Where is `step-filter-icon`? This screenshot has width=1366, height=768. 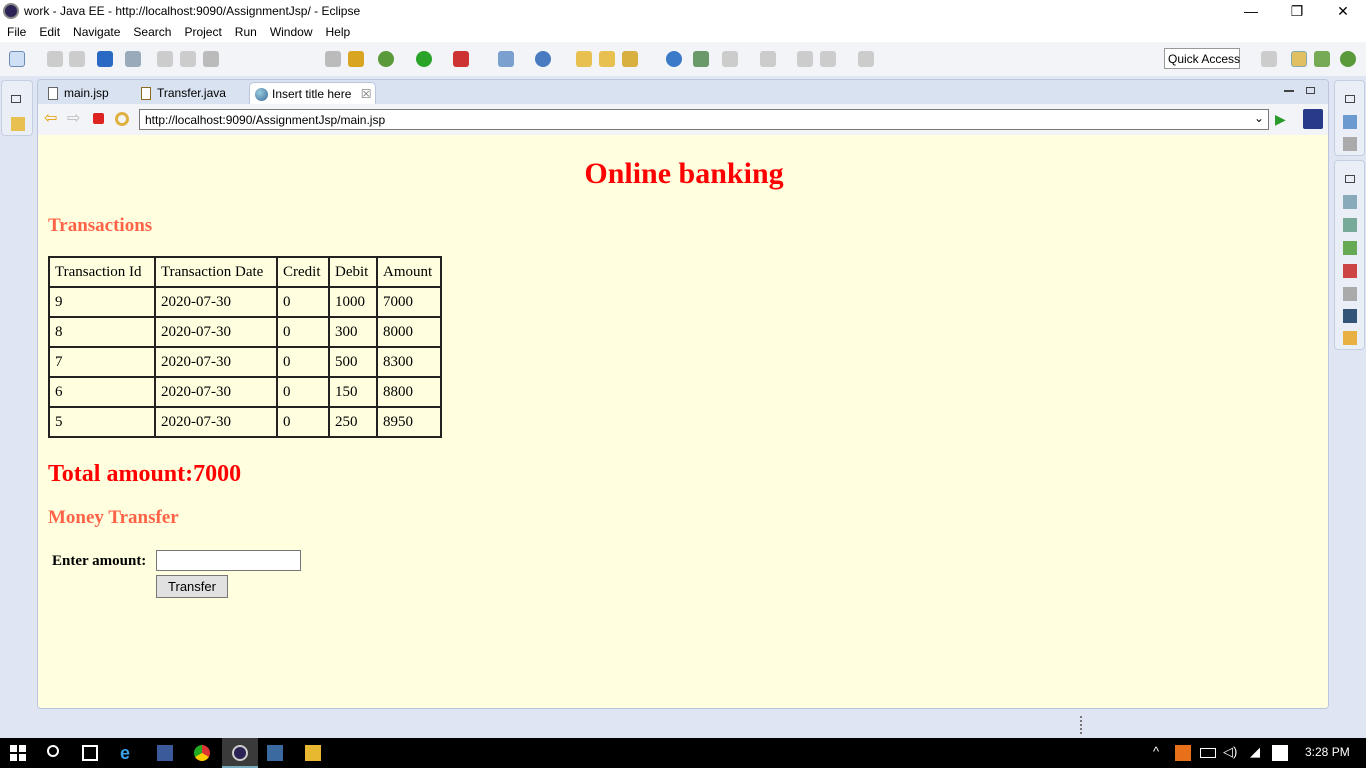
step-filter-icon is located at coordinates (333, 59).